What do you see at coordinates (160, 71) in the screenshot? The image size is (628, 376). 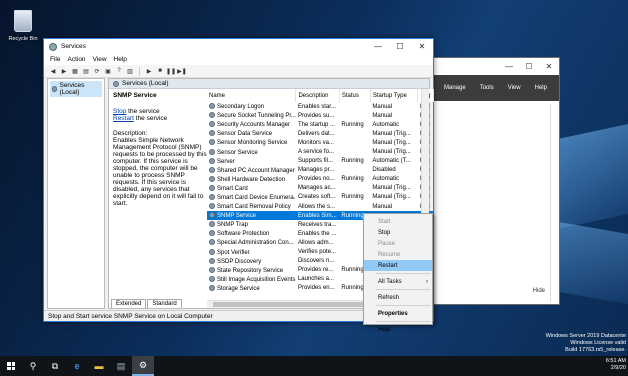 I see `stop-service-icon: ■` at bounding box center [160, 71].